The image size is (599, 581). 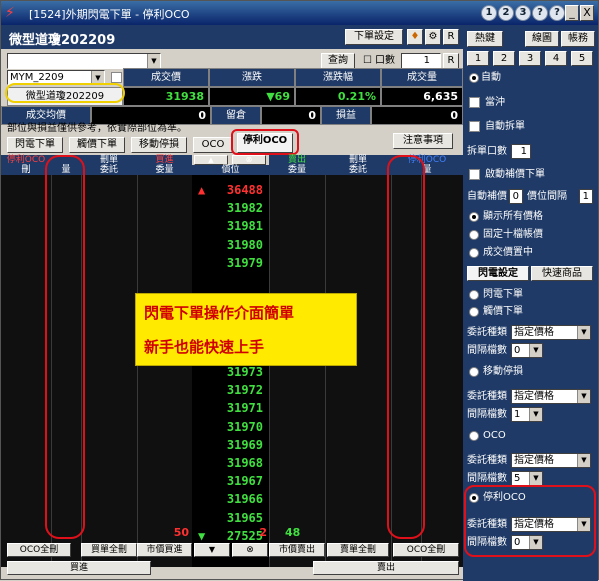 I want to click on price-level: 31979, so click(x=230, y=263).